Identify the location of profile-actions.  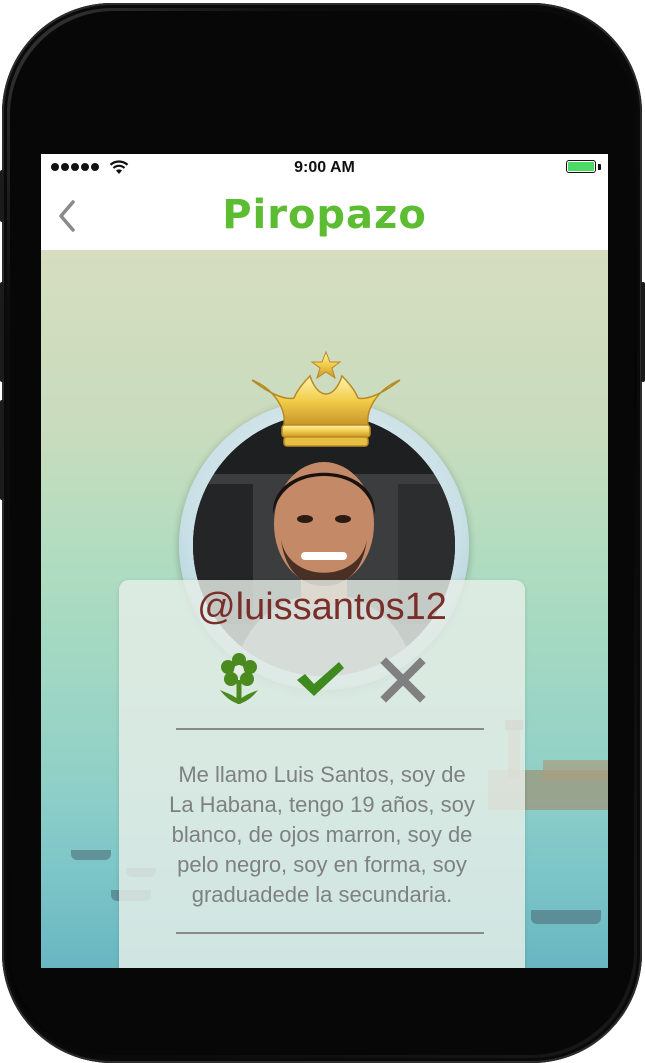
(322, 679).